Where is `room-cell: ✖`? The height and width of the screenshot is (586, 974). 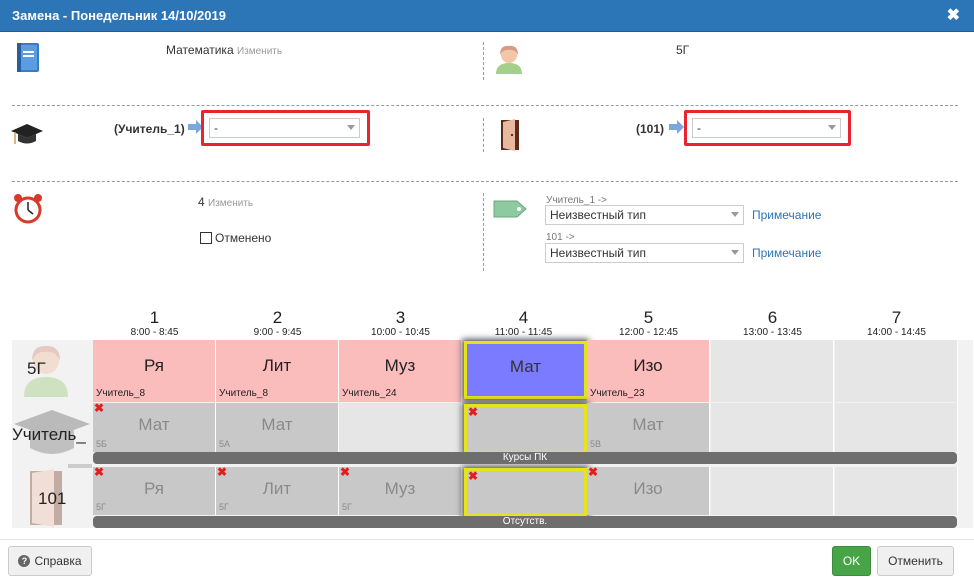
room-cell: ✖ is located at coordinates (525, 492).